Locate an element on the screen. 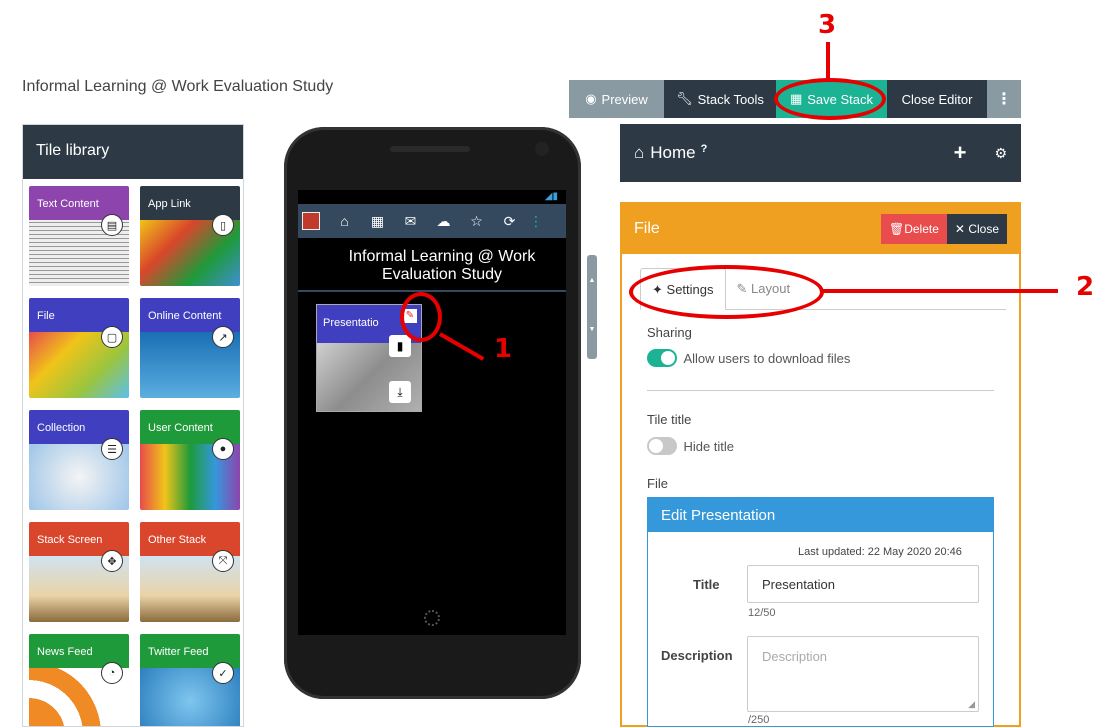  tile-twitter-feed: Twitter Feed ✓ is located at coordinates (190, 680).